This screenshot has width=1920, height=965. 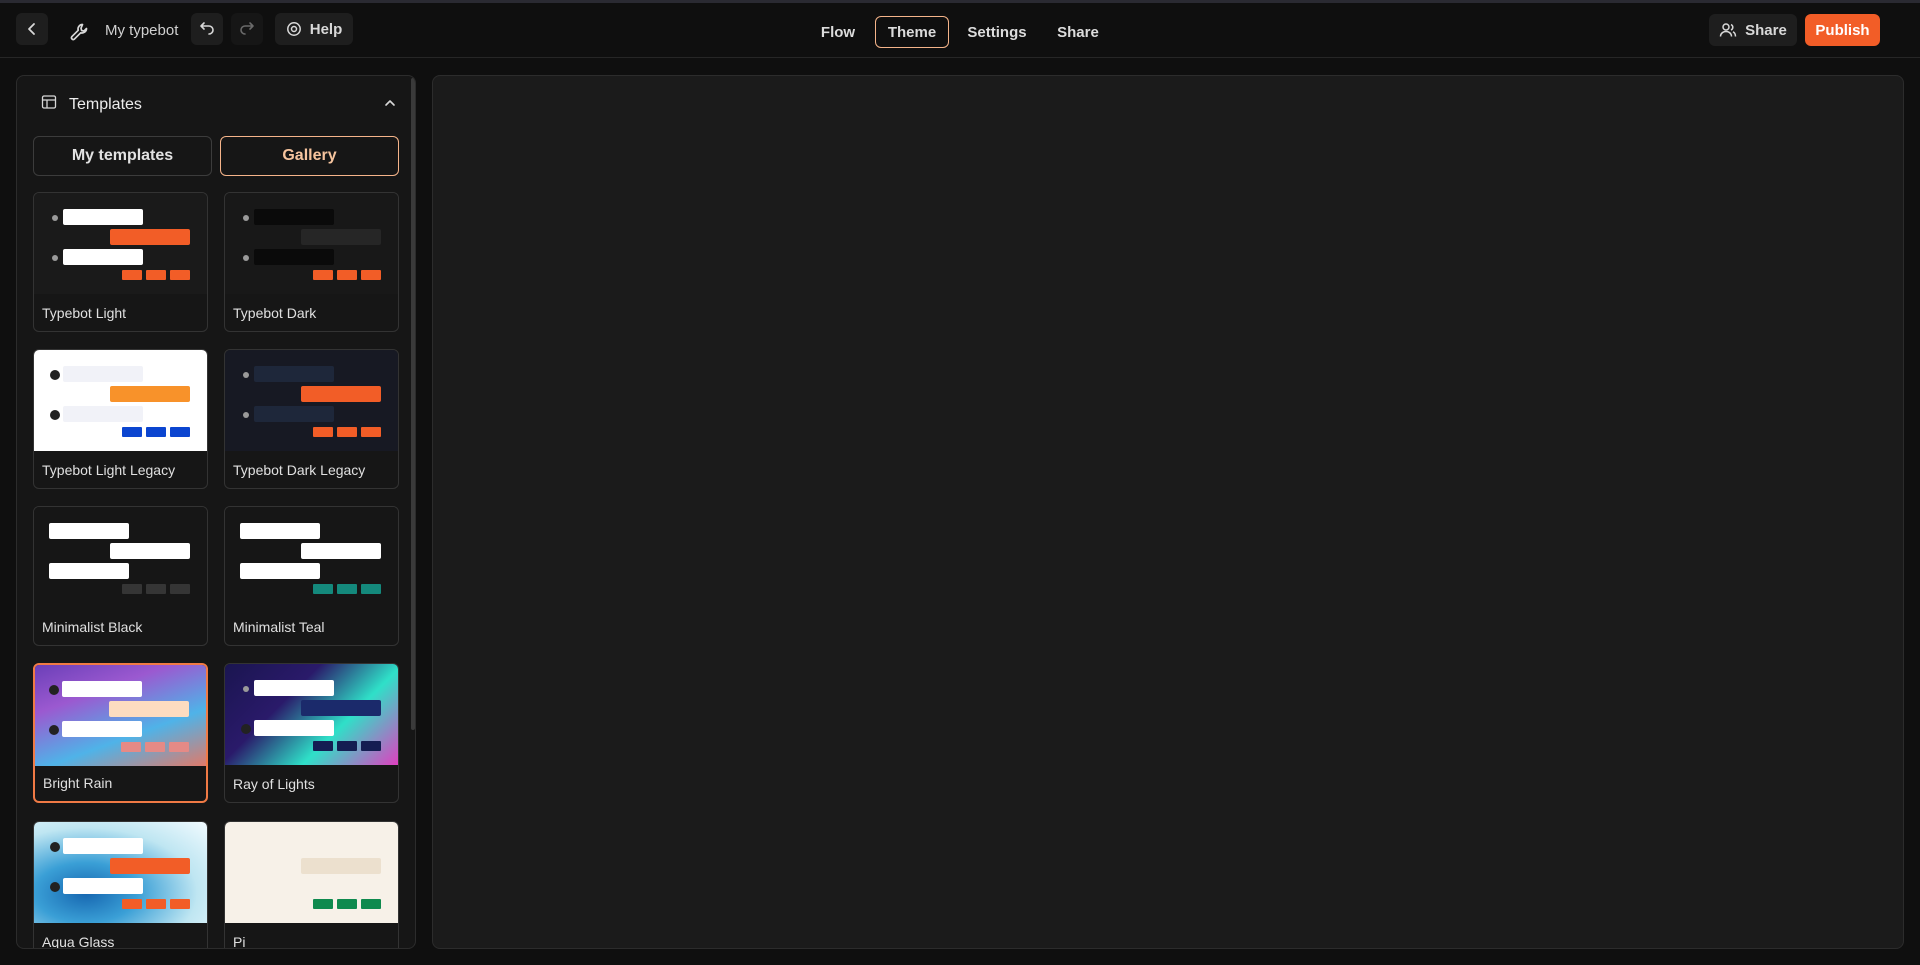 I want to click on publish-button: Publish, so click(x=1842, y=30).